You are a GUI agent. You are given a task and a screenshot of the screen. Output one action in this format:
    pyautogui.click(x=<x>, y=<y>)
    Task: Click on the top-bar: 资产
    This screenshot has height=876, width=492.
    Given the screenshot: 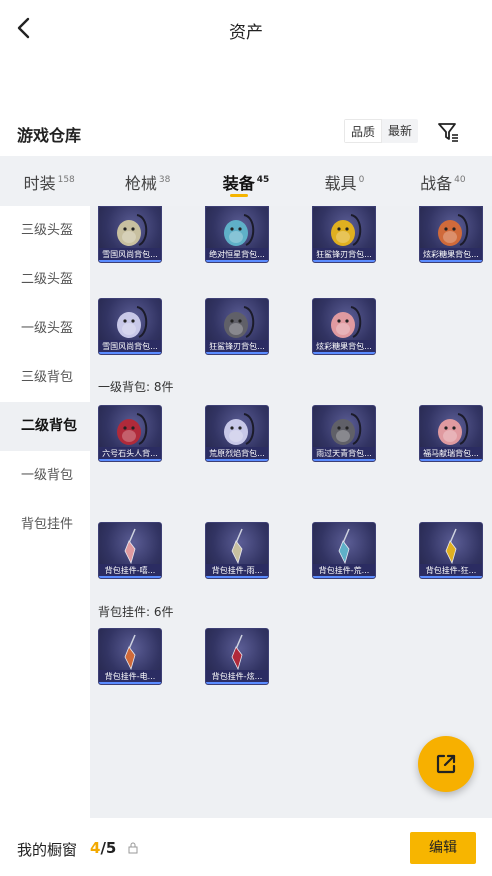 What is the action you would take?
    pyautogui.click(x=246, y=30)
    